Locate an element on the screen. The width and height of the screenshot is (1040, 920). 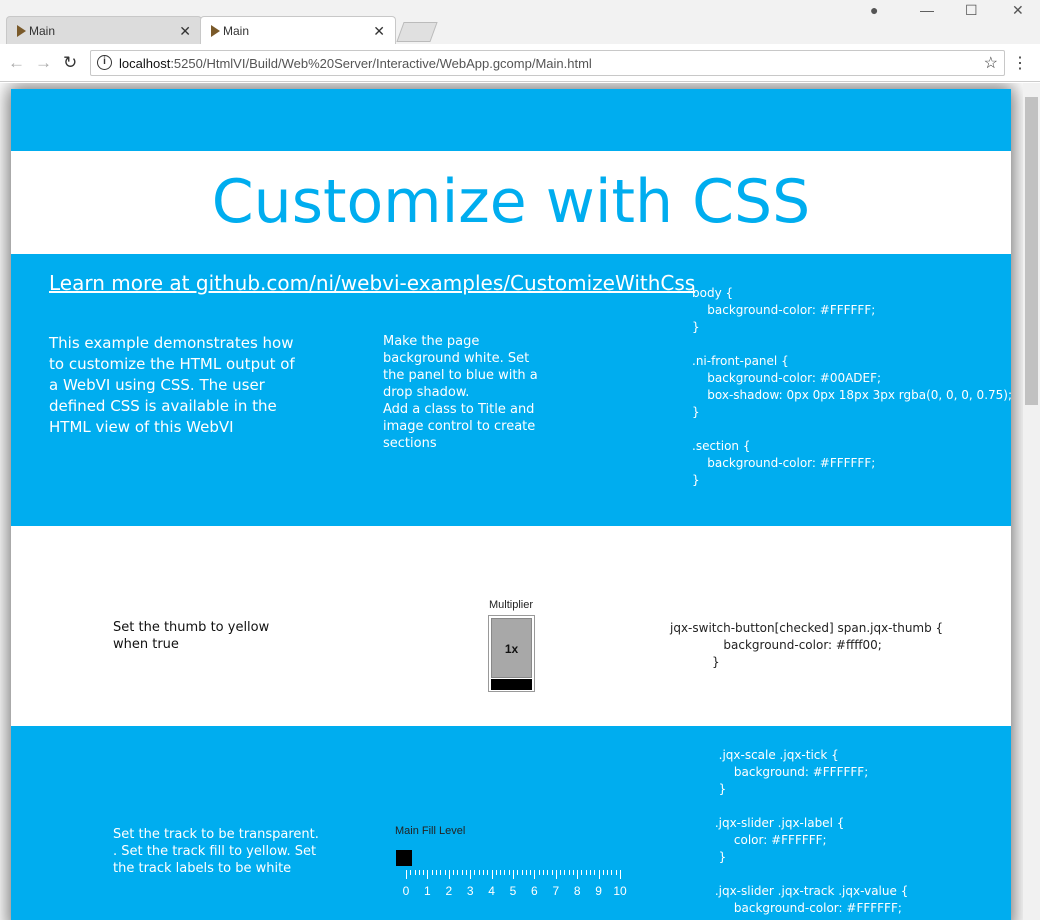
tick-label: 8 is located at coordinates (577, 891).